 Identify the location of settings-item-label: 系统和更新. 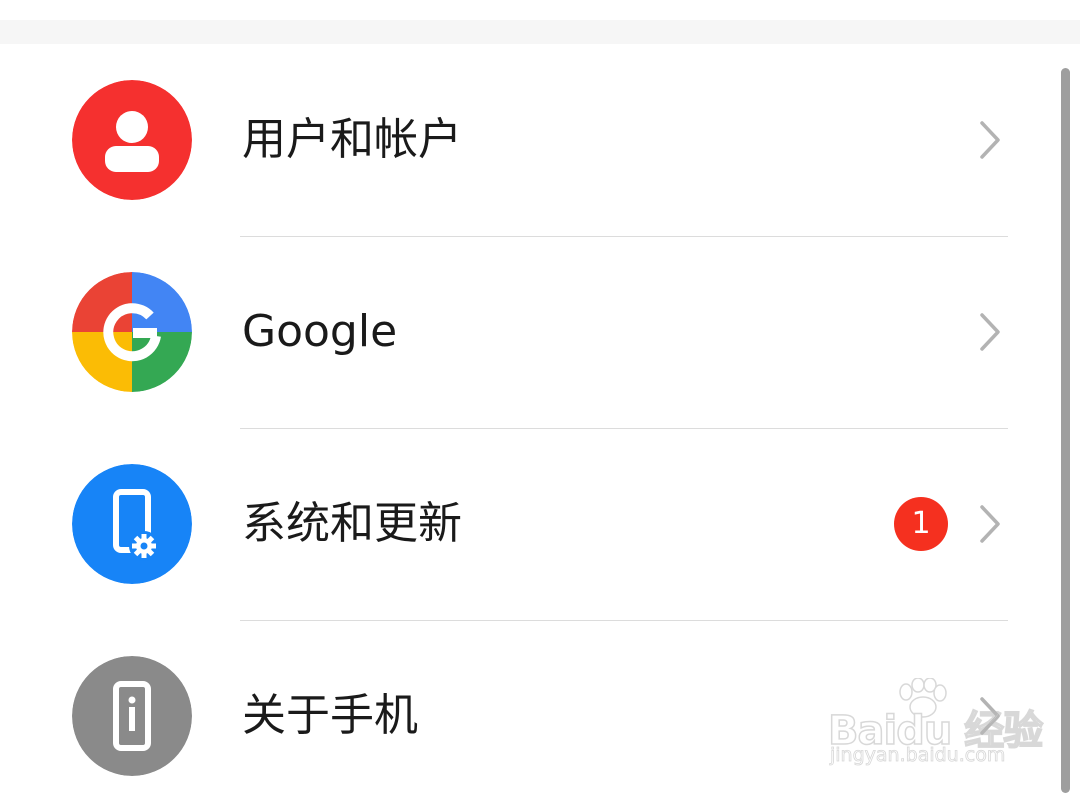
(352, 523).